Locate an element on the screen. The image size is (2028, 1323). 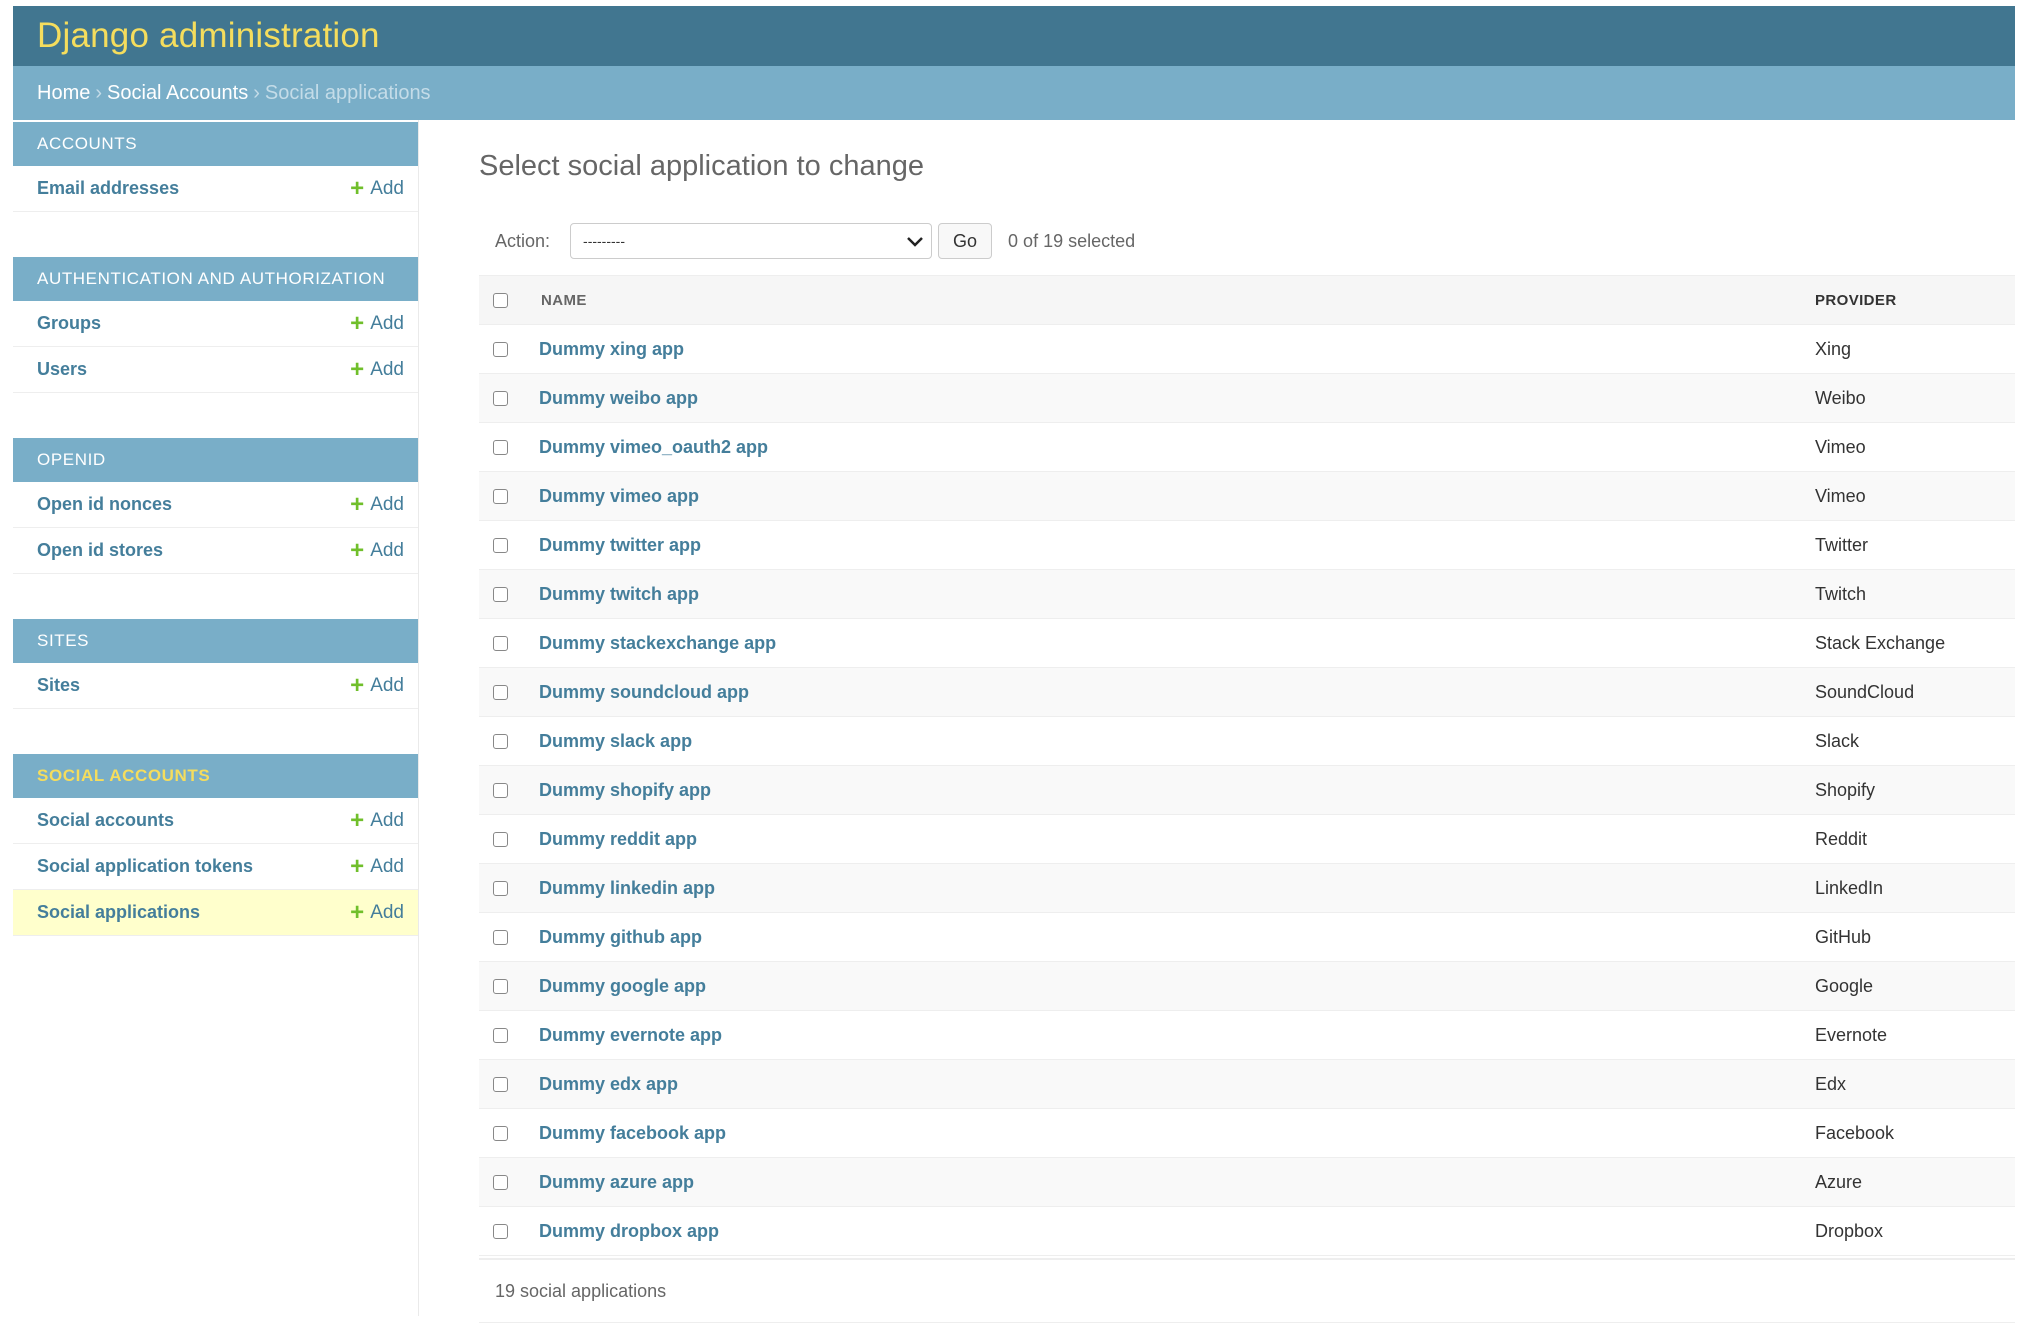
app-name-link: Dummy dropbox app is located at coordinates (629, 1231).